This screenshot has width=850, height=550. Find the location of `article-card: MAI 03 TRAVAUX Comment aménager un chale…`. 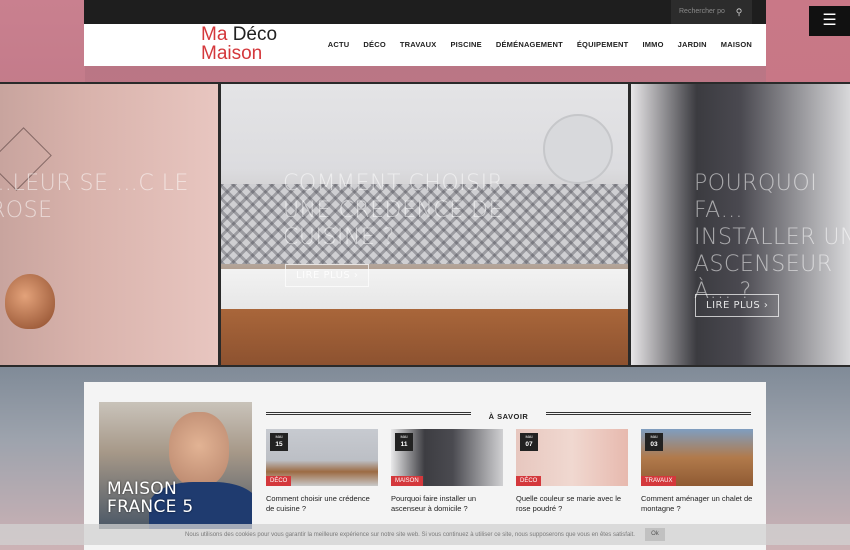

article-card: MAI 03 TRAVAUX Comment aménager un chale… is located at coordinates (697, 471).